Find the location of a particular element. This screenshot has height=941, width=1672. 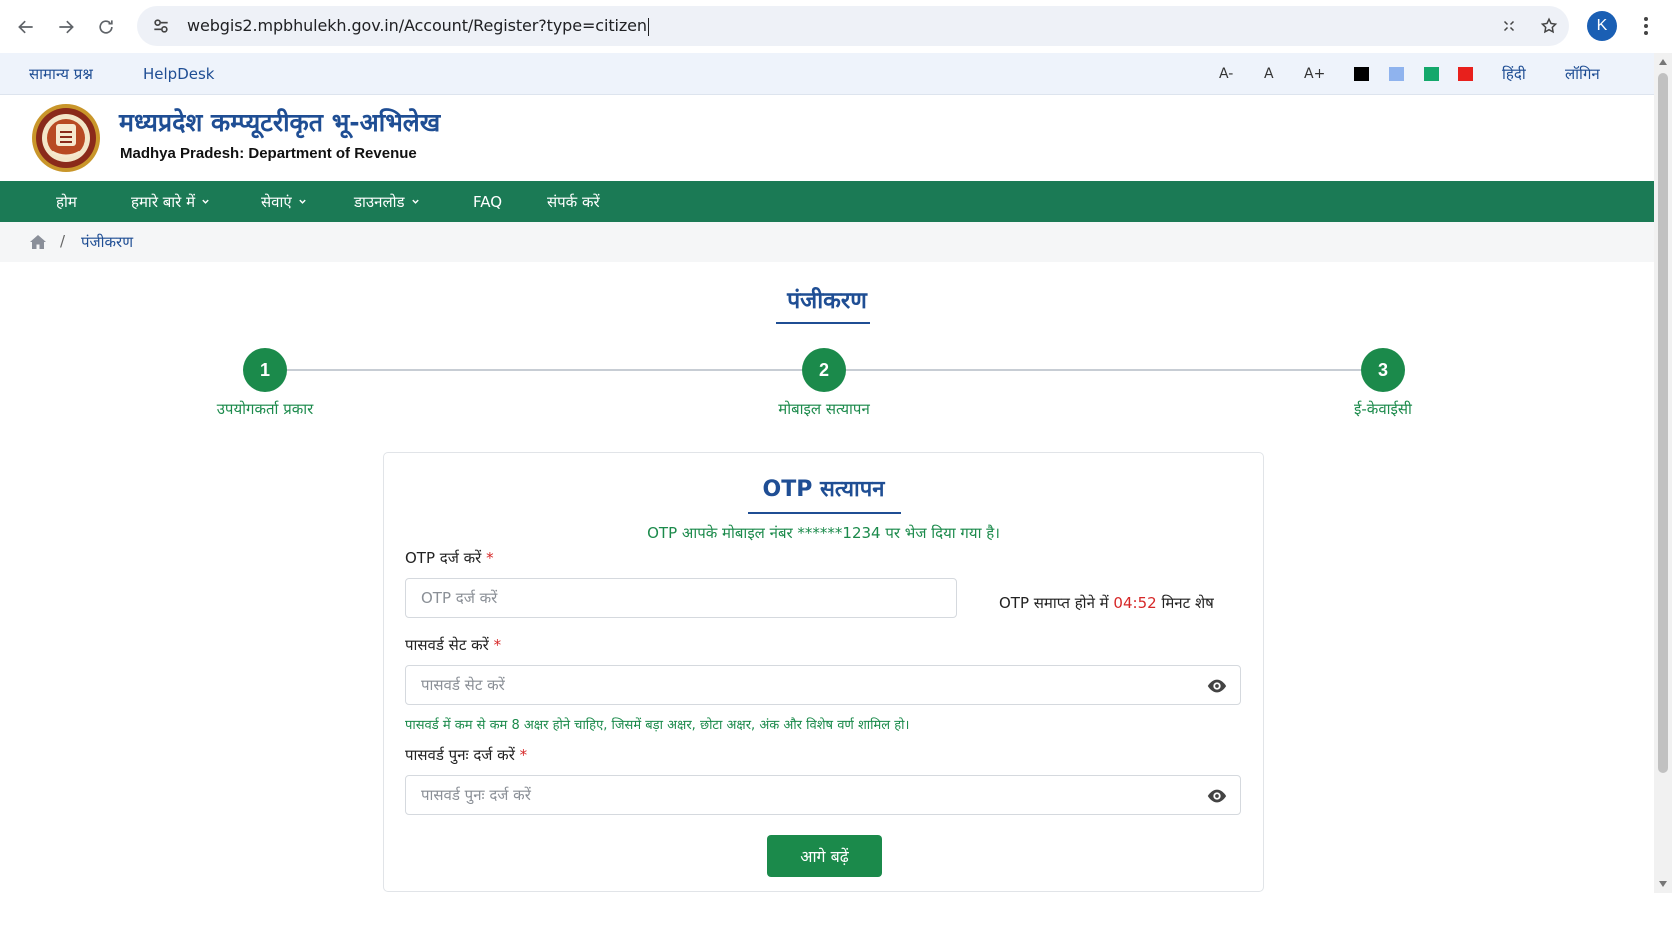

login-link: लॉगिन is located at coordinates (1582, 74).